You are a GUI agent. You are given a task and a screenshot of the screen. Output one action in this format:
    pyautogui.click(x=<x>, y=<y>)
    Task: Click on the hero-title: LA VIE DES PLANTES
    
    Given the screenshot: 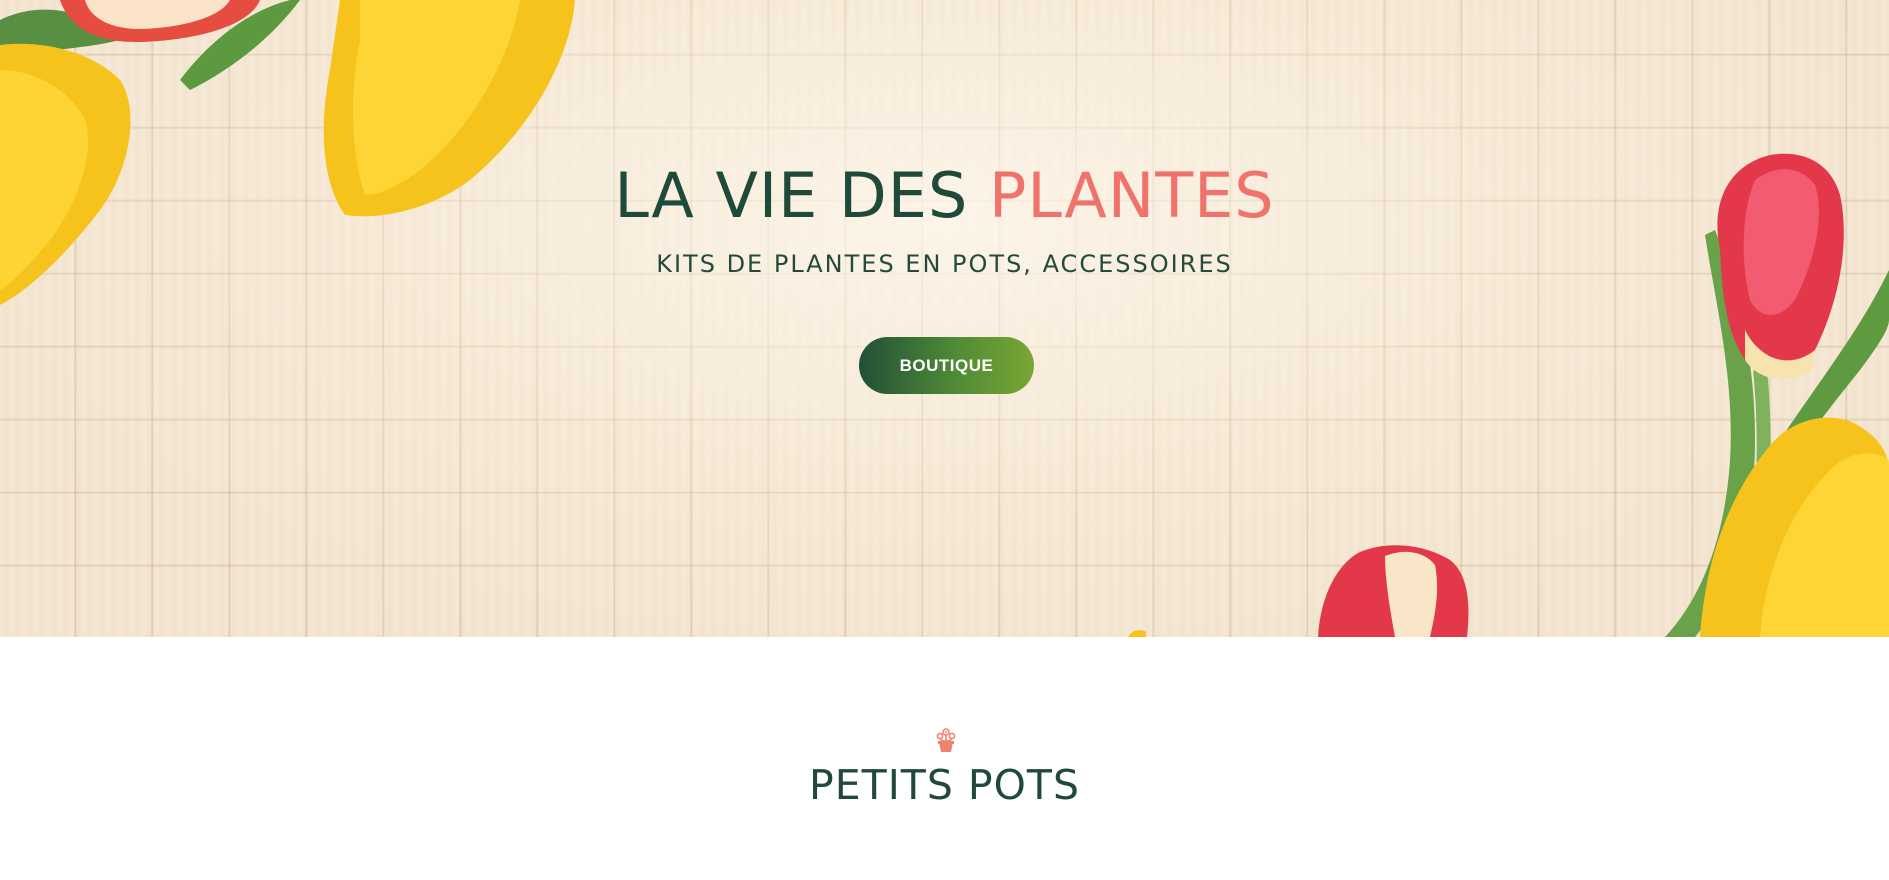 What is the action you would take?
    pyautogui.click(x=944, y=196)
    